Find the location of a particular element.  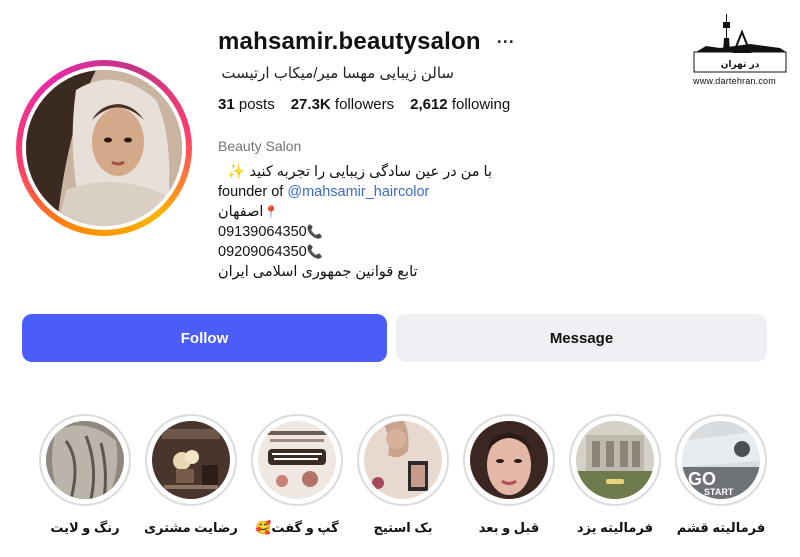

avatar-frame is located at coordinates (104, 148).